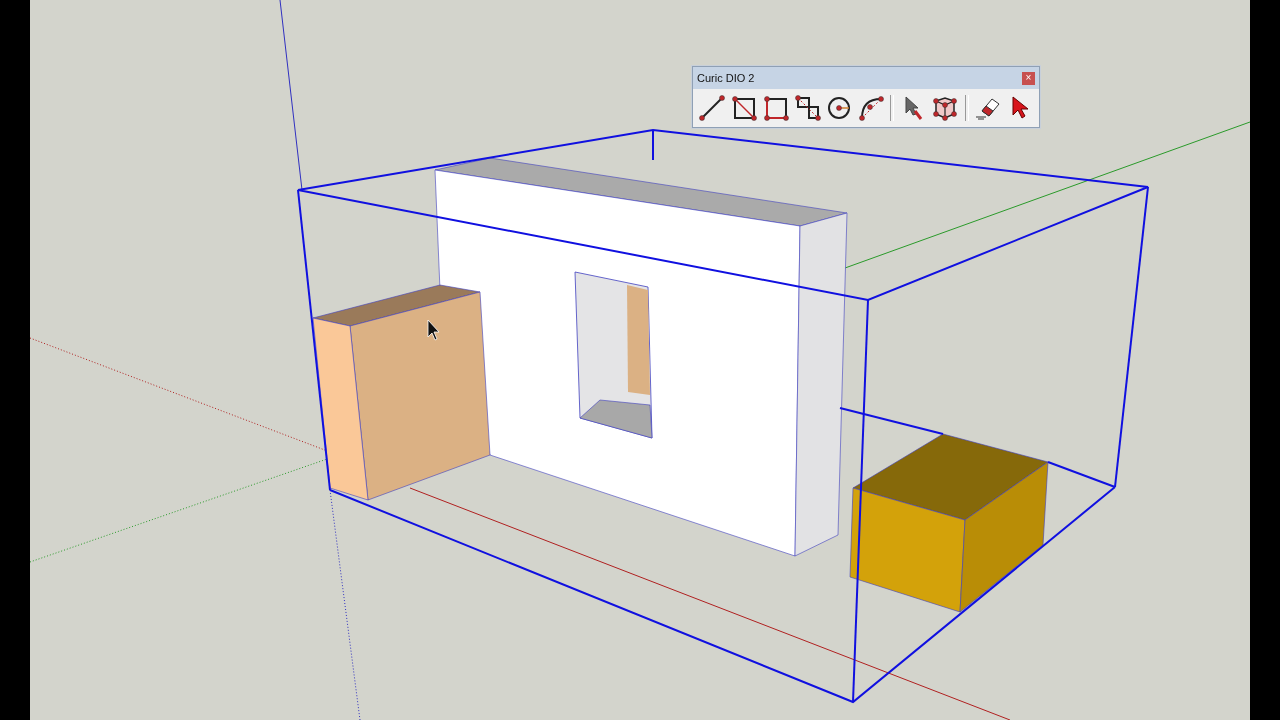 The width and height of the screenshot is (1280, 720). Describe the element at coordinates (945, 108) in the screenshot. I see `cube-icon` at that location.